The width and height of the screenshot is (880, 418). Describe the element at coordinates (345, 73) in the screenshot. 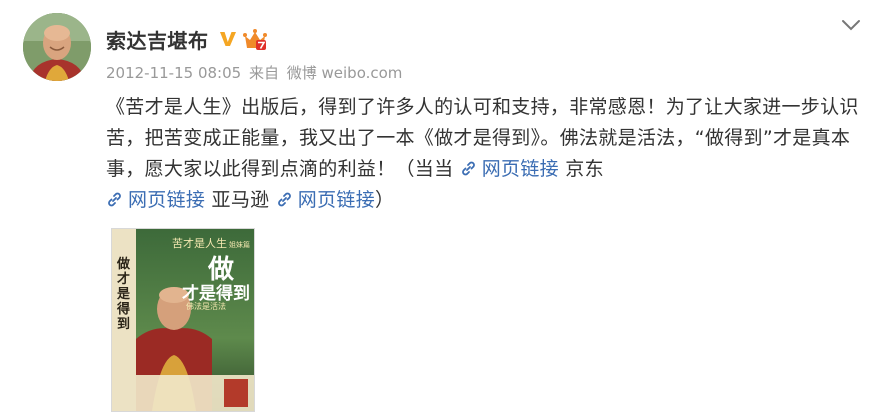

I see `post-source: 微博 weibo.com` at that location.